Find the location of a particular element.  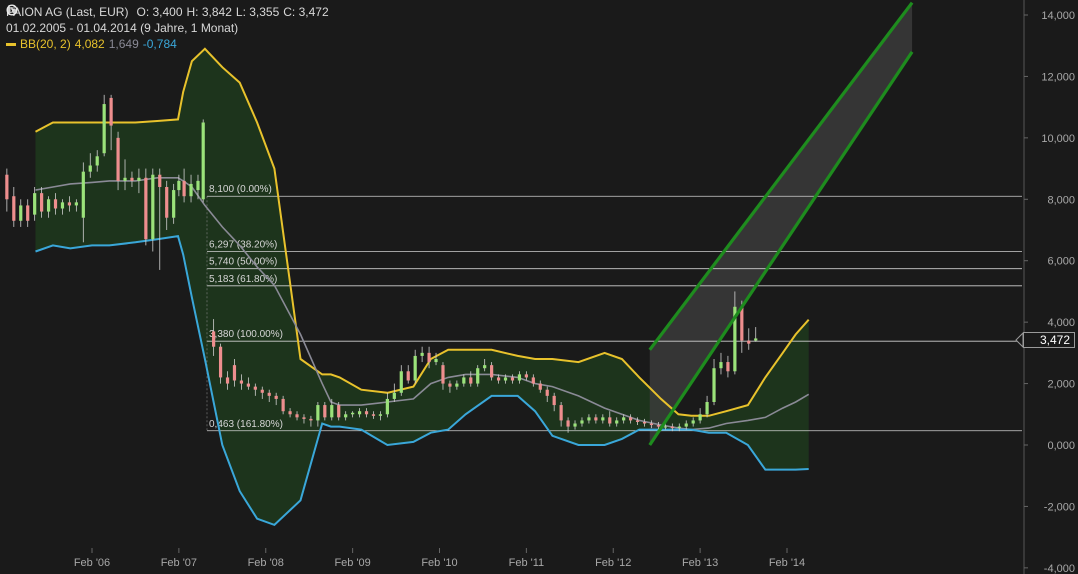

x-tick-label: Feb '08 is located at coordinates (266, 563).